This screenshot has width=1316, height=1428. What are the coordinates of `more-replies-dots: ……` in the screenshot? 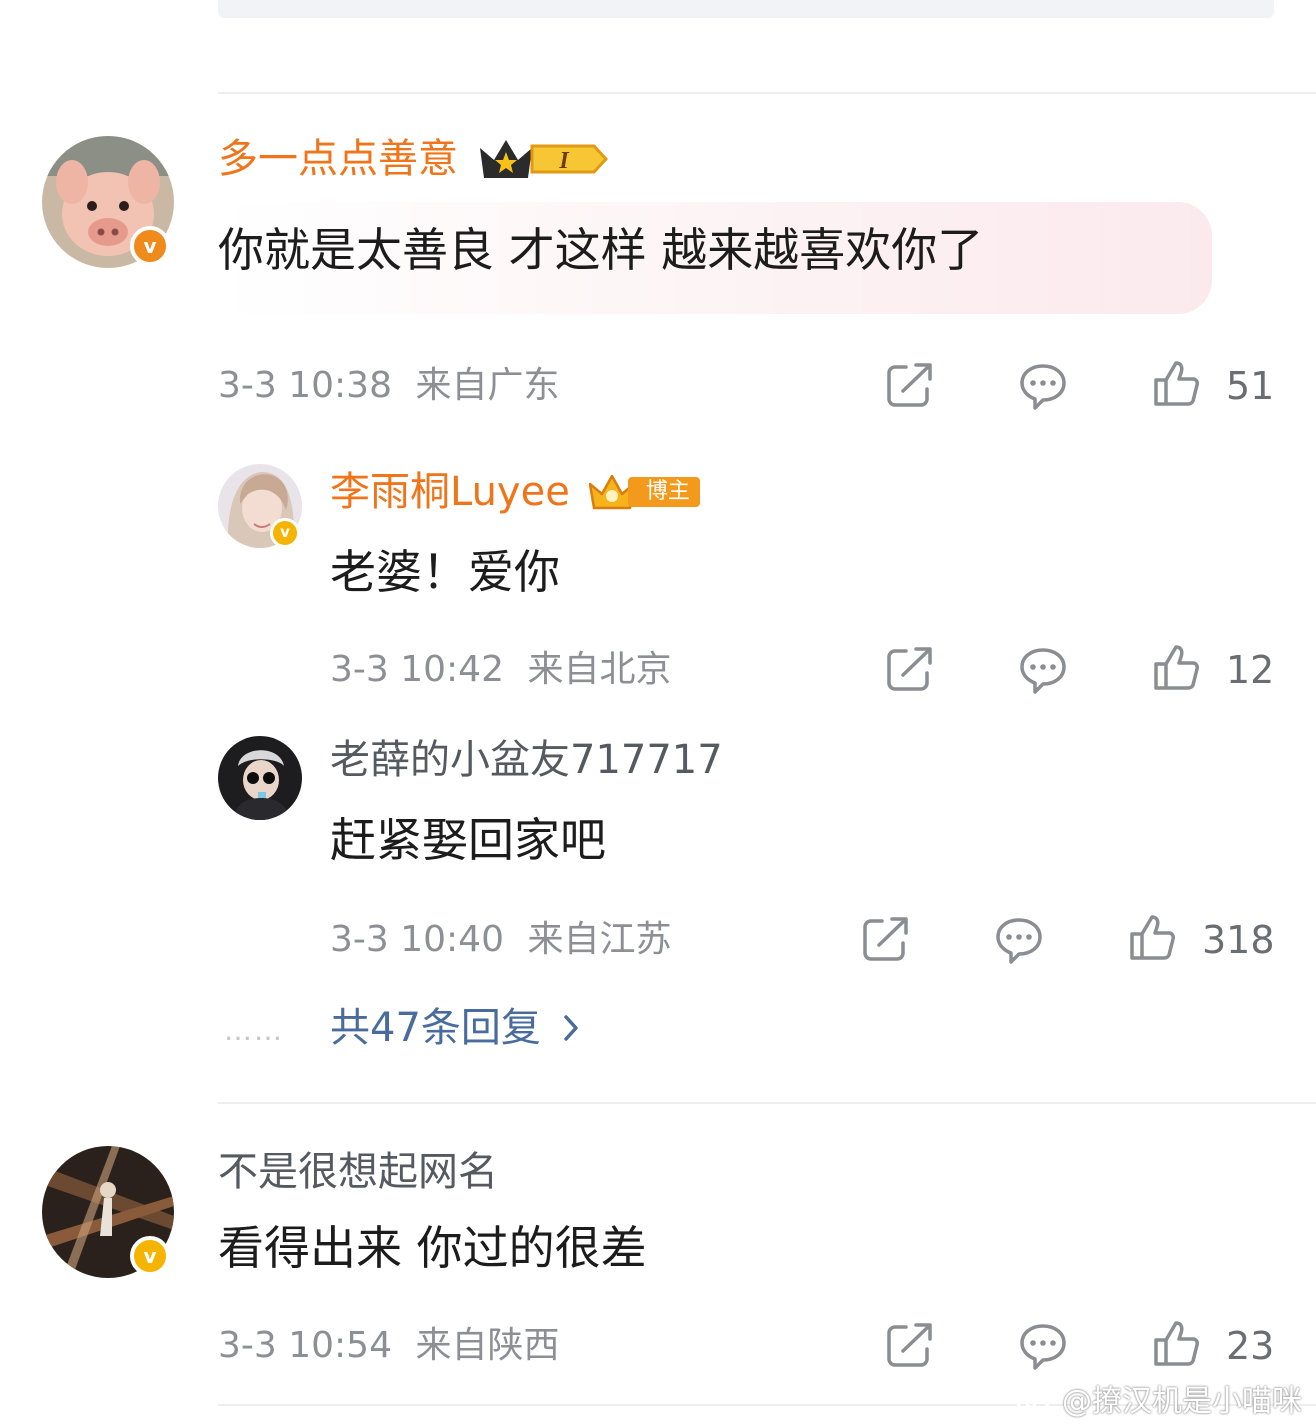 It's located at (254, 1030).